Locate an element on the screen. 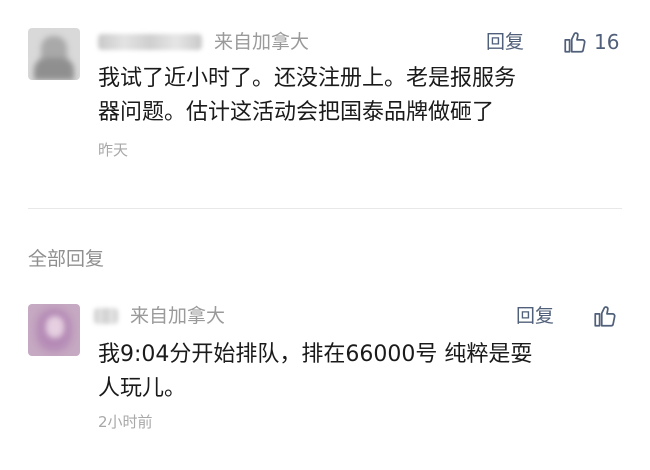  like-count: 16 is located at coordinates (607, 42).